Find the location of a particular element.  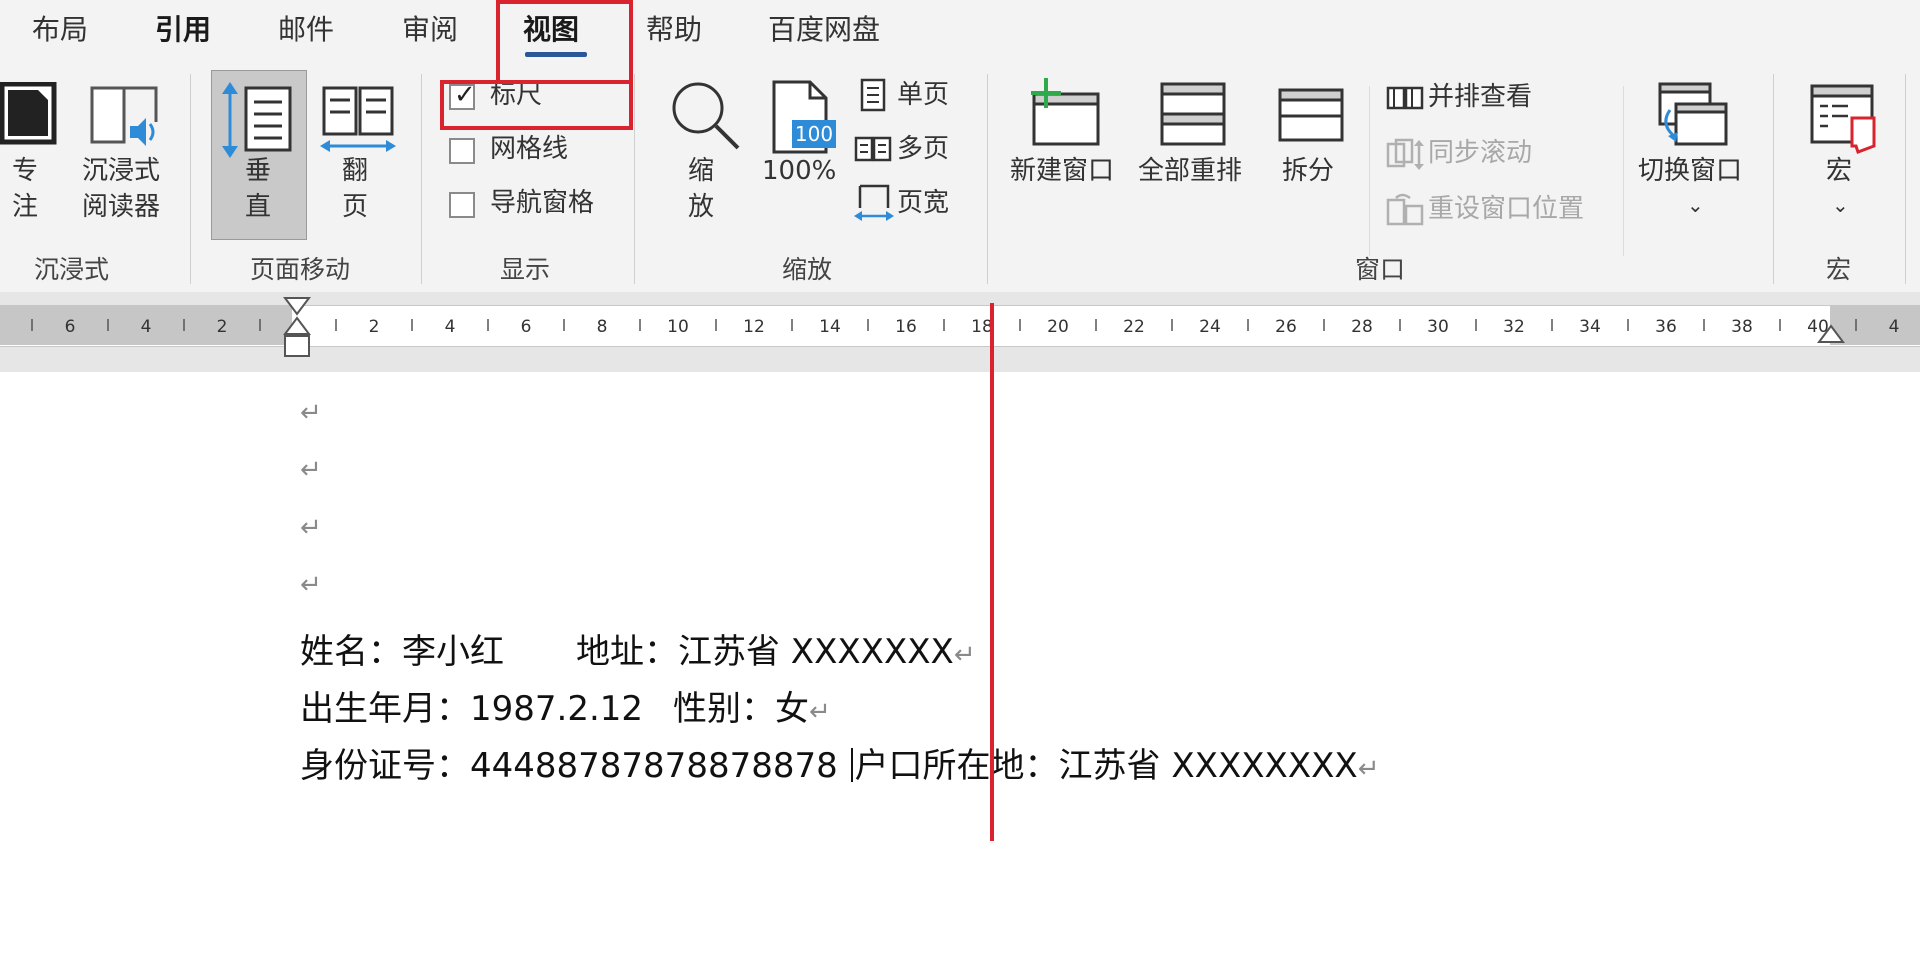

vertical-label: 垂 is located at coordinates (258, 171).